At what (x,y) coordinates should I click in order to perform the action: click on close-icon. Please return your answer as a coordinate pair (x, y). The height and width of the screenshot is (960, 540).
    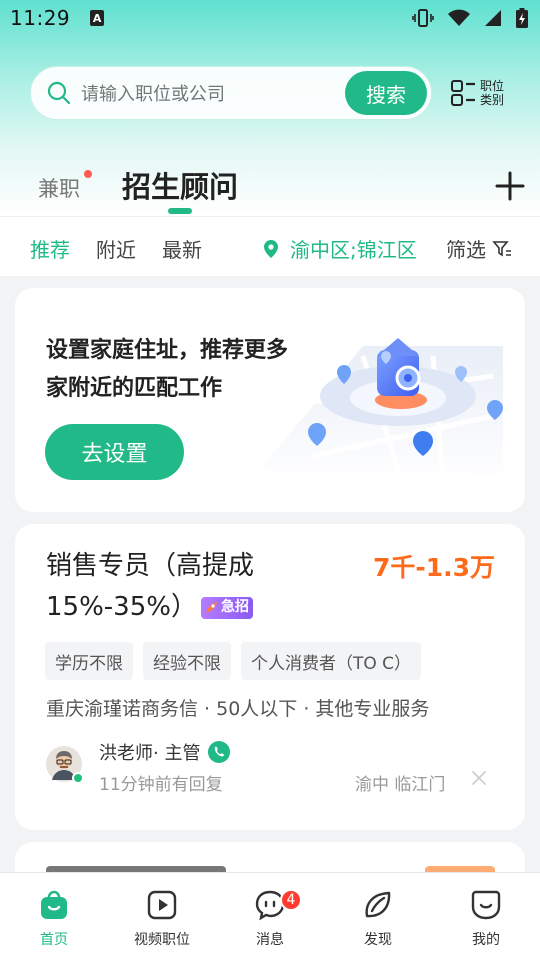
    Looking at the image, I should click on (479, 778).